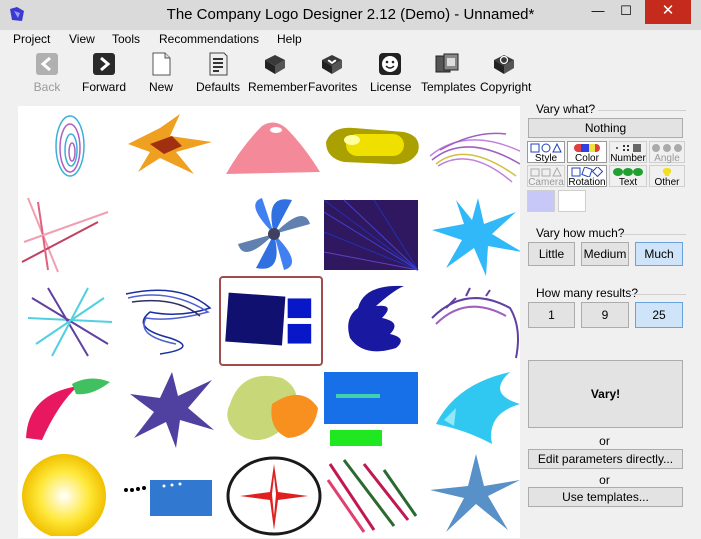 The image size is (701, 539). I want to click on new-button: New, so click(161, 72).